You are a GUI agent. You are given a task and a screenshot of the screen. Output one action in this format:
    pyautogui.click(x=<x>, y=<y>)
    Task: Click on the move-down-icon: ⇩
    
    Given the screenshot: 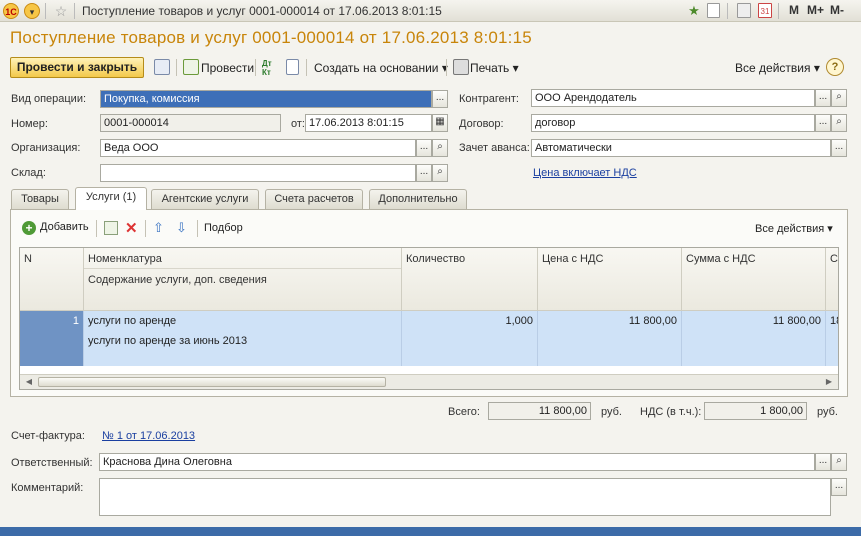 What is the action you would take?
    pyautogui.click(x=181, y=228)
    